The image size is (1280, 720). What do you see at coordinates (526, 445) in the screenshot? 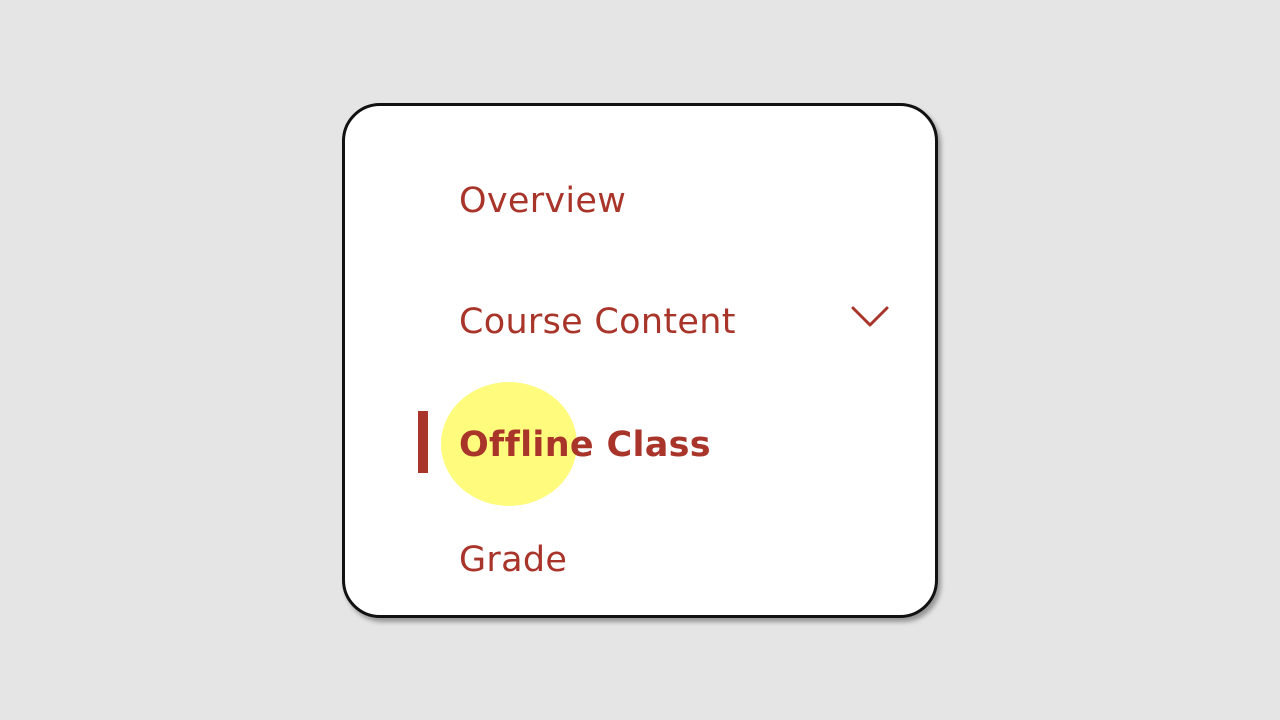
I see `nav-item-label-part1: Offline` at bounding box center [526, 445].